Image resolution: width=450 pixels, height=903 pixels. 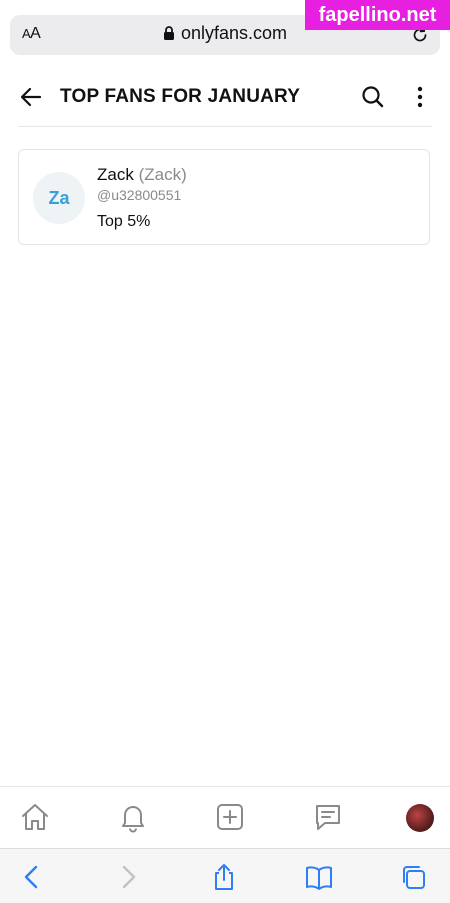 I want to click on more-vertical-icon, so click(x=420, y=97).